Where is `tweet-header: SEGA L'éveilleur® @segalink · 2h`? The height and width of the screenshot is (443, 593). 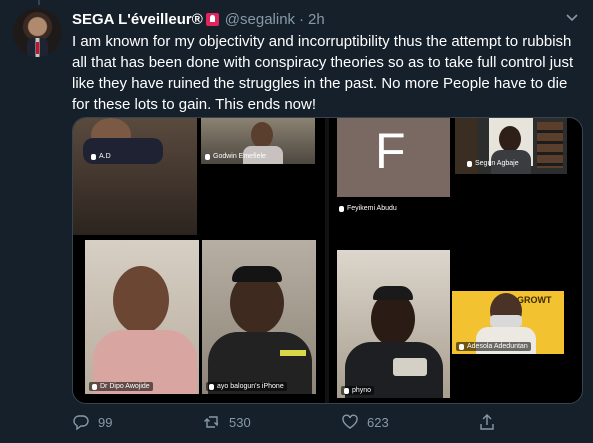
tweet-header: SEGA L'éveilleur® @segalink · 2h is located at coordinates (198, 19).